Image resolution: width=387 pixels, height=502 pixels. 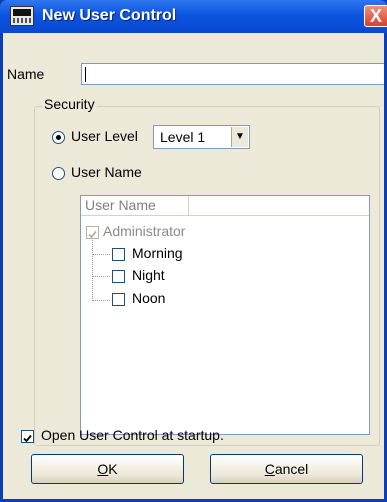 I want to click on user-level-radio, so click(x=58, y=137).